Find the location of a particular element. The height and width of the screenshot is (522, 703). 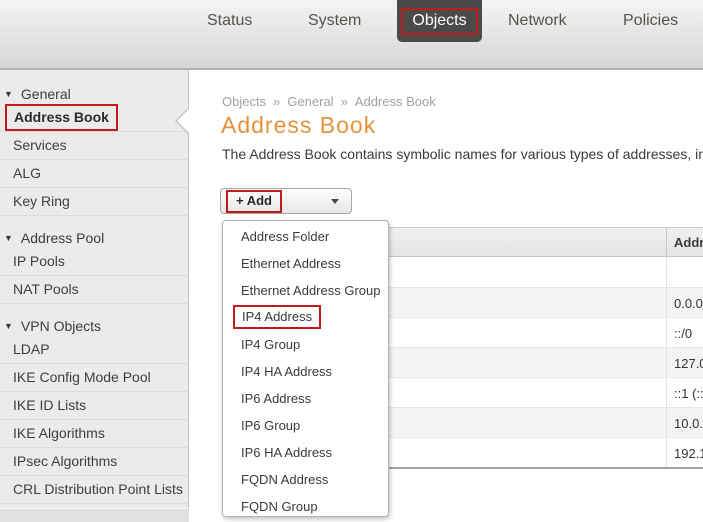

menu-item-ip4-address: IP4 Address is located at coordinates (305, 318).